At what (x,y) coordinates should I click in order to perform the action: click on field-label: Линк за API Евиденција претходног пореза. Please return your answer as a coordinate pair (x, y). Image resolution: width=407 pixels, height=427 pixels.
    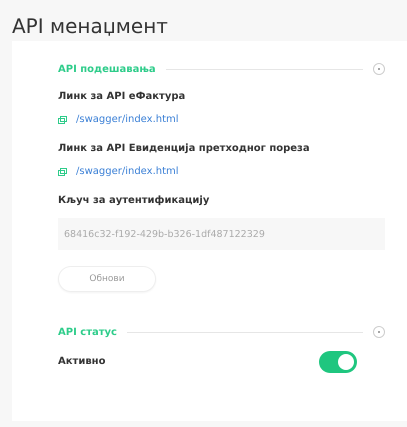
    Looking at the image, I should click on (184, 148).